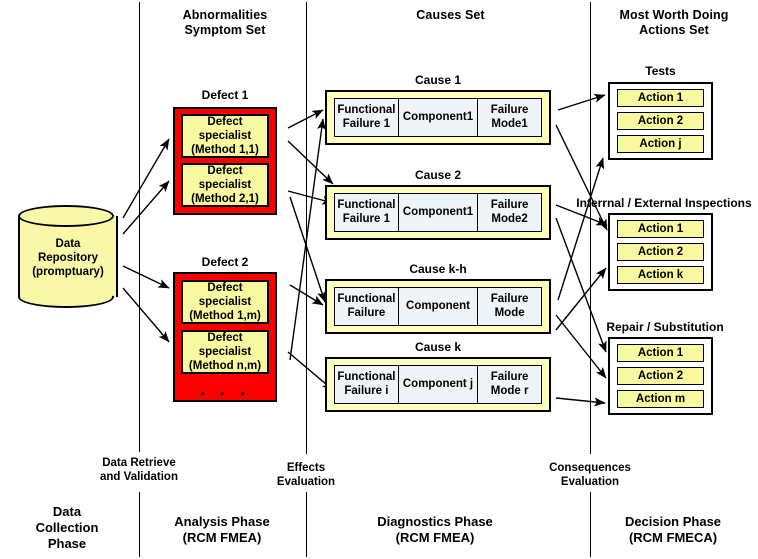 The height and width of the screenshot is (559, 758). What do you see at coordinates (225, 345) in the screenshot?
I see `defect-2-specialist-2-line1: Defect specialist` at bounding box center [225, 345].